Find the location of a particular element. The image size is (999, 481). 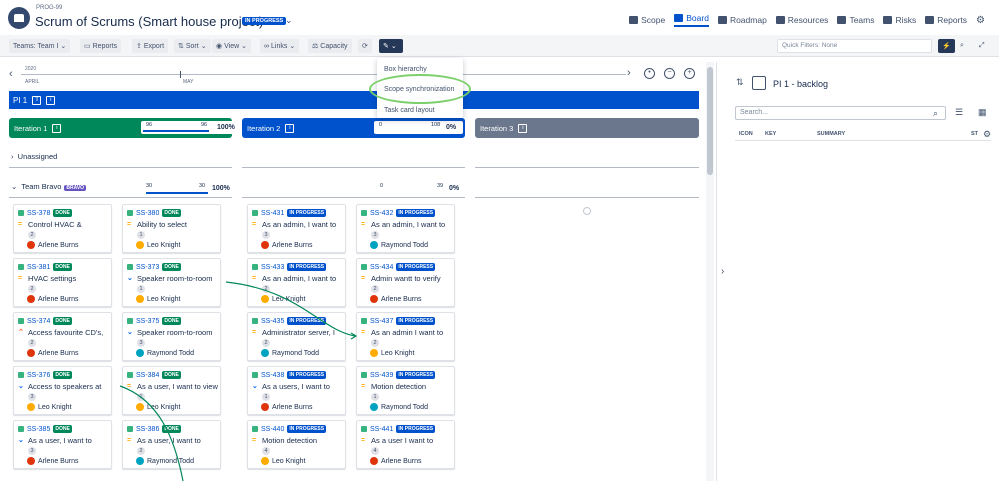

column-key: KEY is located at coordinates (771, 134).